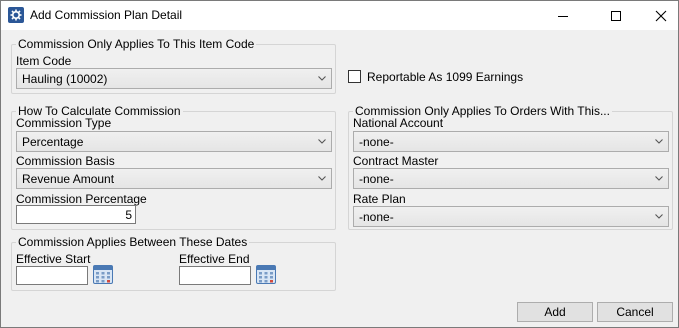 Image resolution: width=679 pixels, height=328 pixels. What do you see at coordinates (76, 214) in the screenshot?
I see `commission-percentage-field: 5` at bounding box center [76, 214].